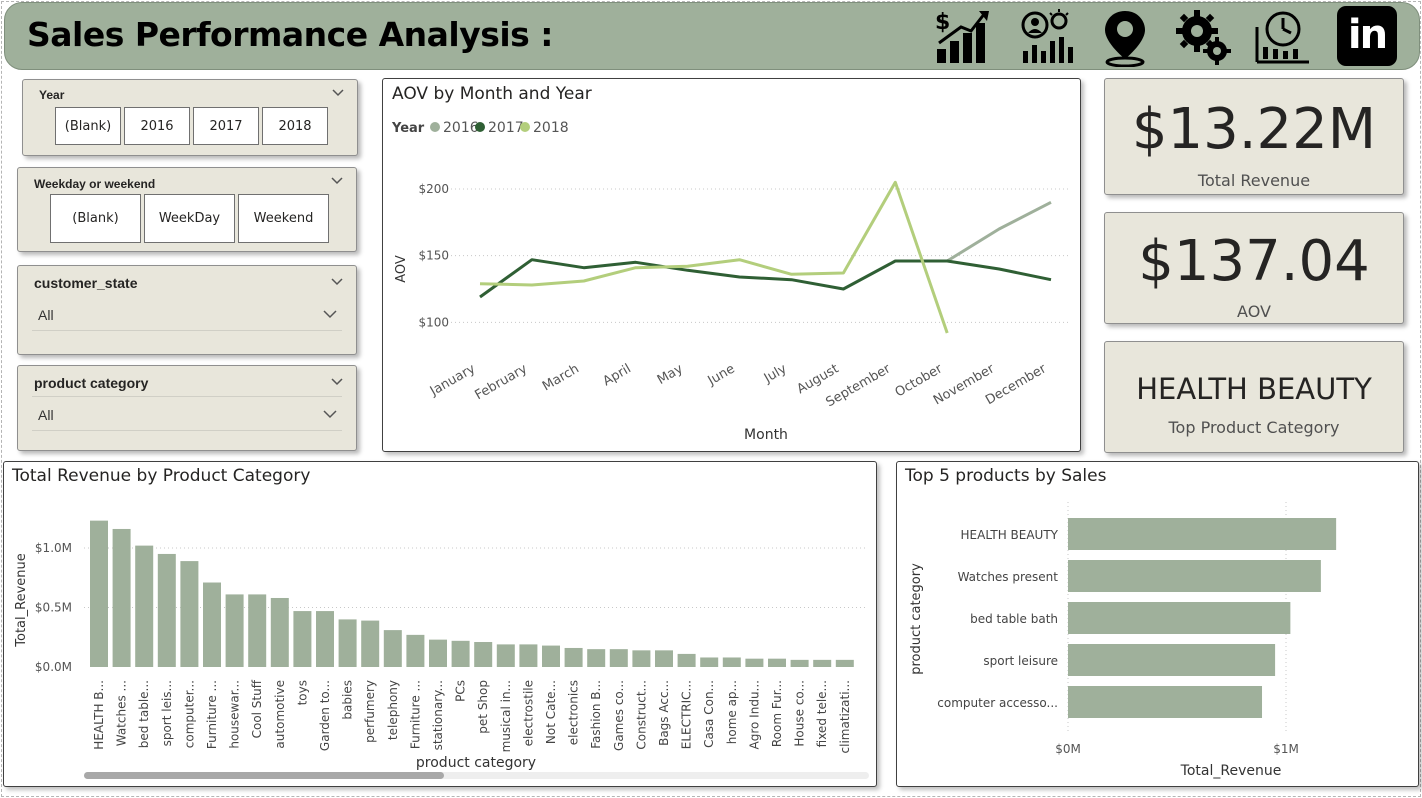 The height and width of the screenshot is (798, 1422). I want to click on top5-y-tick: bed table bath, so click(1014, 619).